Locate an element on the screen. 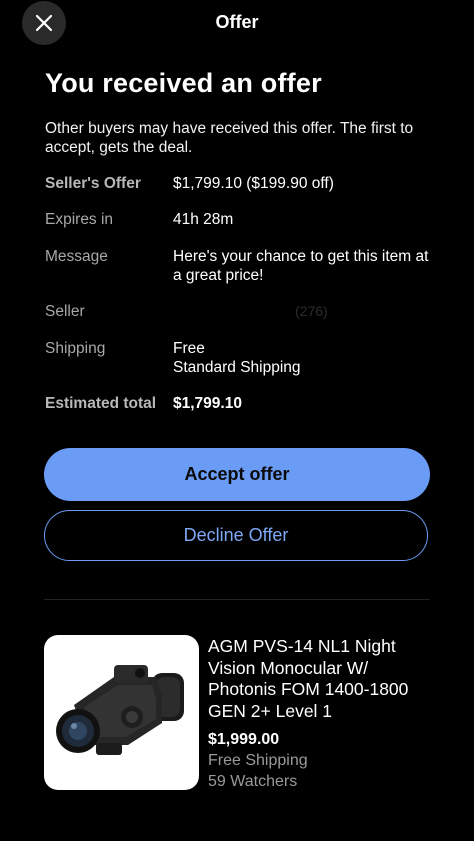 The height and width of the screenshot is (841, 474). divider is located at coordinates (237, 599).